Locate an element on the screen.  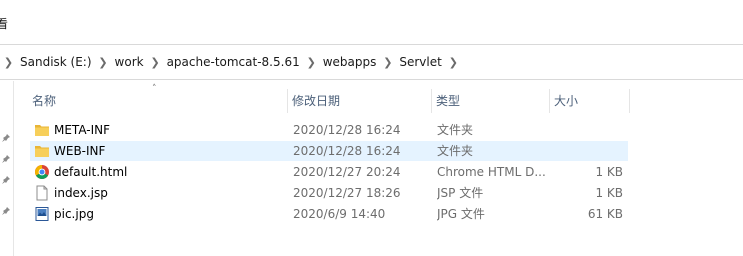
file-row-index-jsp: index.jsp 2020/12/27 18:26 JSP 文件 1 KB is located at coordinates (329, 193).